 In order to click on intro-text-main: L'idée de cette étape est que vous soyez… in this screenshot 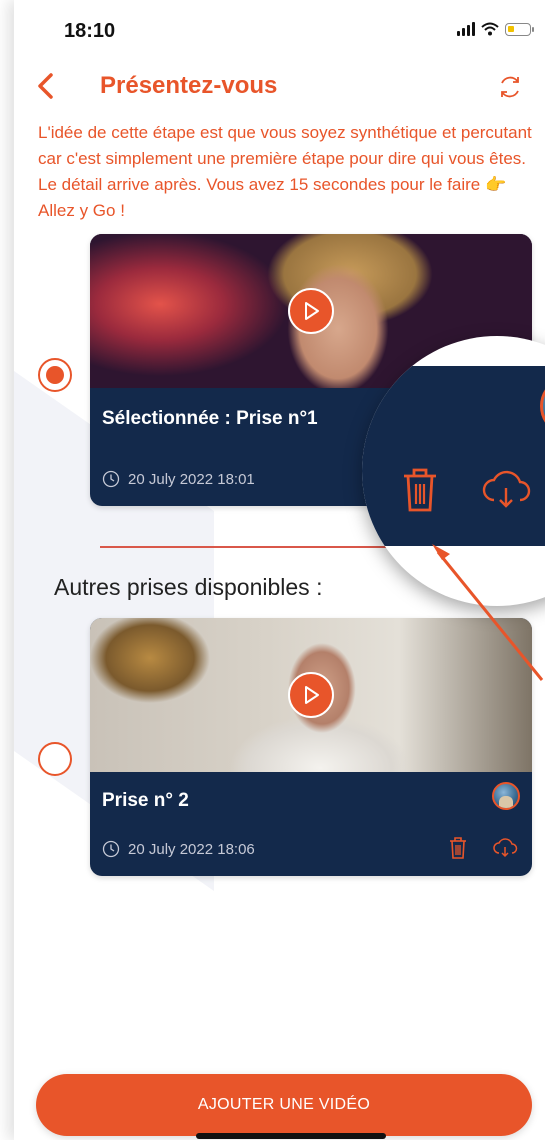, I will do `click(285, 158)`.